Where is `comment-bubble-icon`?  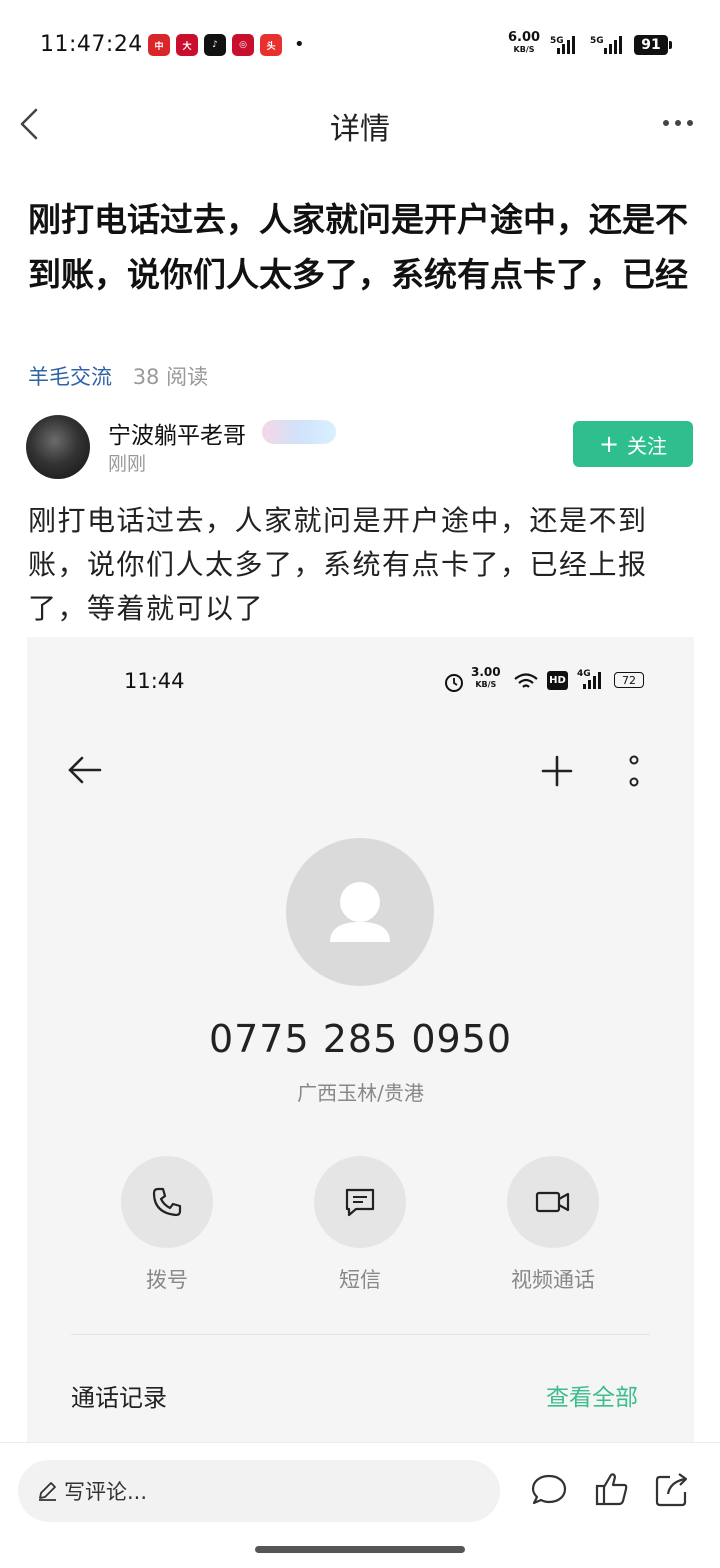 comment-bubble-icon is located at coordinates (549, 1490).